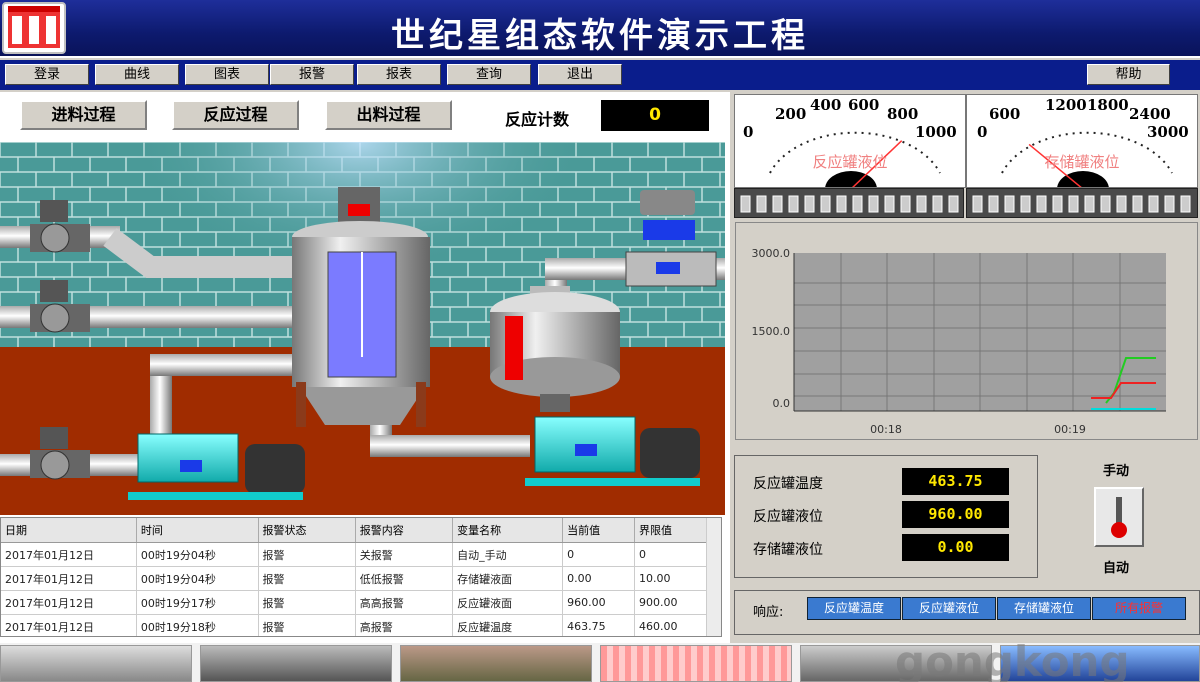  What do you see at coordinates (47, 74) in the screenshot?
I see `menu-login-button: 登录` at bounding box center [47, 74].